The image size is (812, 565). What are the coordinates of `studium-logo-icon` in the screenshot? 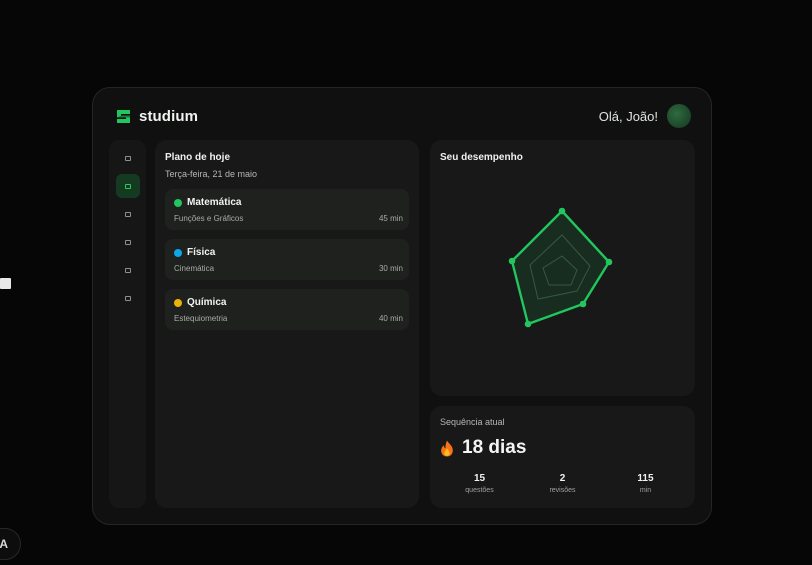 It's located at (123, 116).